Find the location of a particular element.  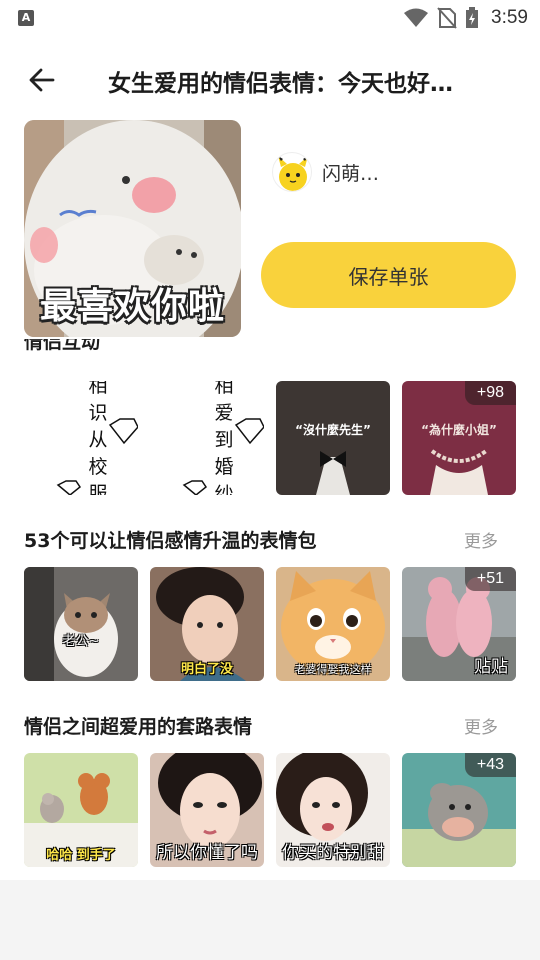

thumb-caption: “為什麼小姐” is located at coordinates (459, 430).